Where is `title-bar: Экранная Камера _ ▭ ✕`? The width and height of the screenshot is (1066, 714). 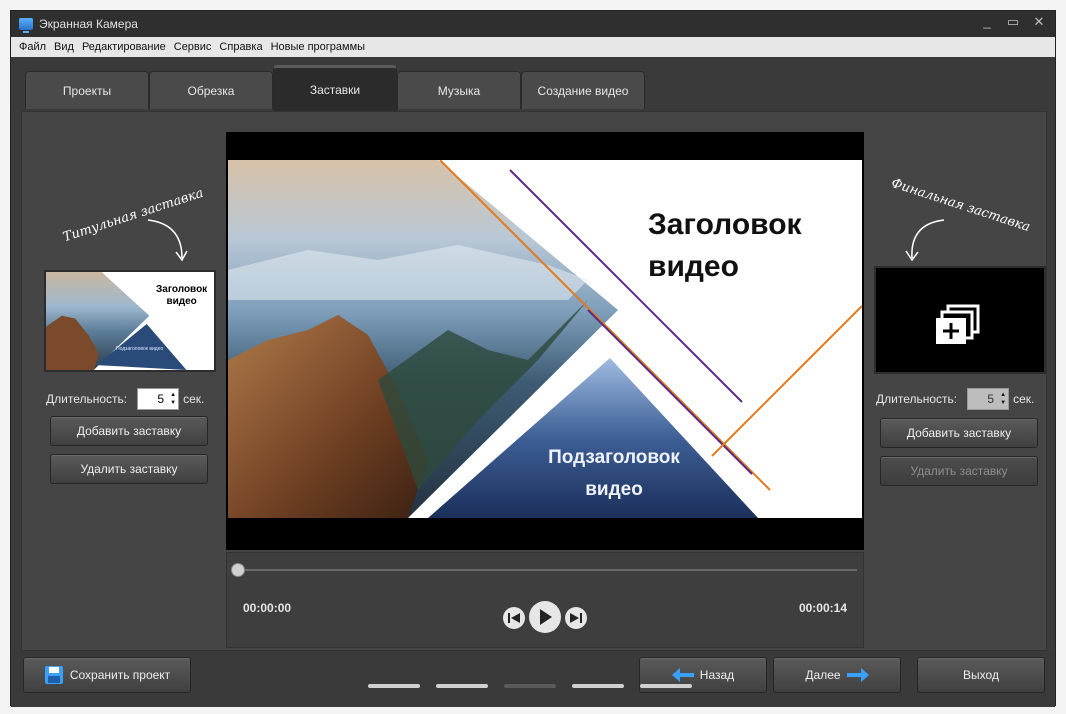 title-bar: Экранная Камера _ ▭ ✕ is located at coordinates (533, 24).